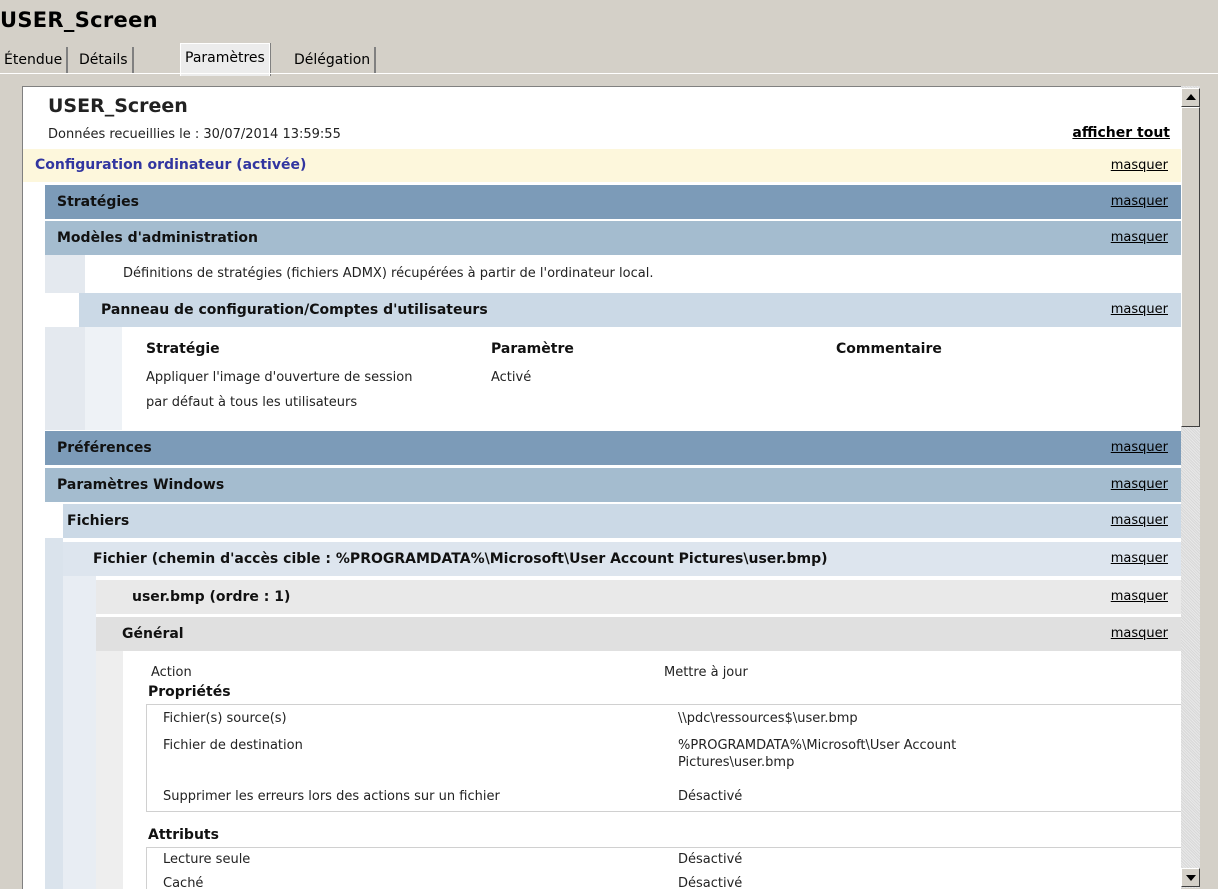  Describe the element at coordinates (233, 745) in the screenshot. I see `prop-label-destination: Fichier de destination` at that location.